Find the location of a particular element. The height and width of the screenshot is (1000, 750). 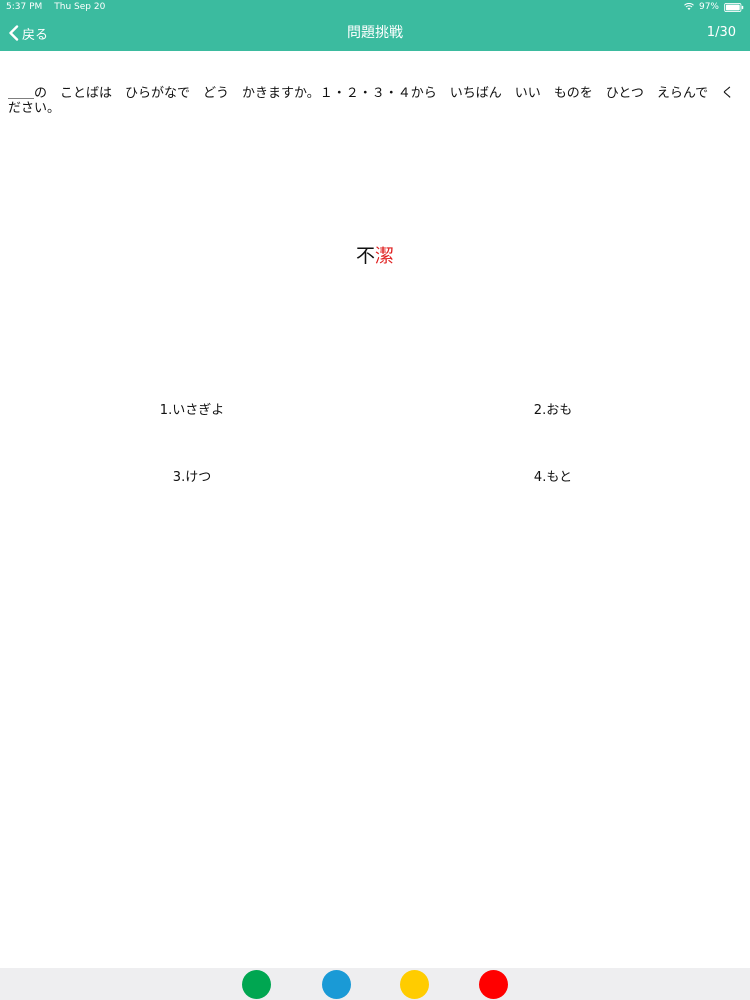

status-right: 97% is located at coordinates (714, 7).